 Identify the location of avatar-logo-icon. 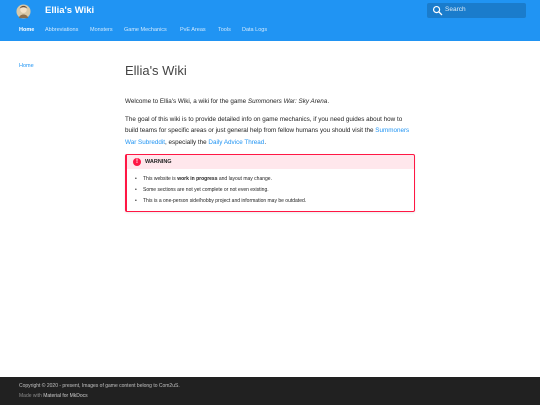
(23, 11).